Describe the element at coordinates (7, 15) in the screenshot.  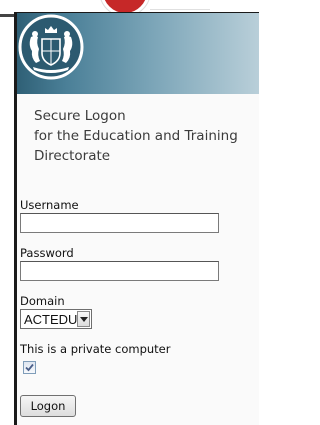
I see `background-divider` at that location.